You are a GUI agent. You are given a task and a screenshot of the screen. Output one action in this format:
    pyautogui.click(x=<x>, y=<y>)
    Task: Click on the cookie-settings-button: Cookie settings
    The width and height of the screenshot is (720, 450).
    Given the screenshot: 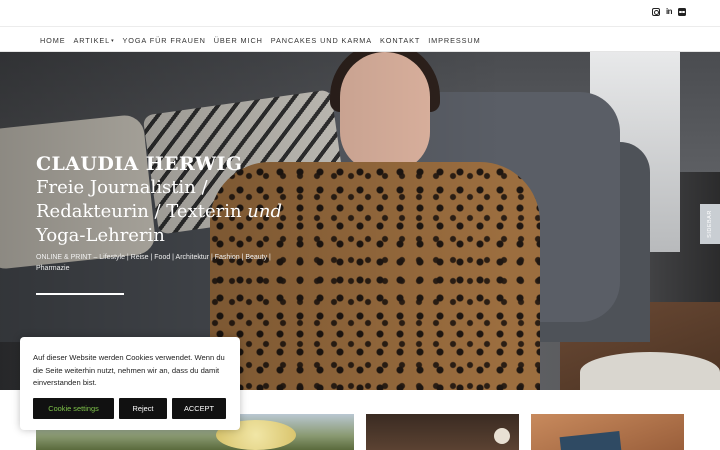 What is the action you would take?
    pyautogui.click(x=73, y=408)
    